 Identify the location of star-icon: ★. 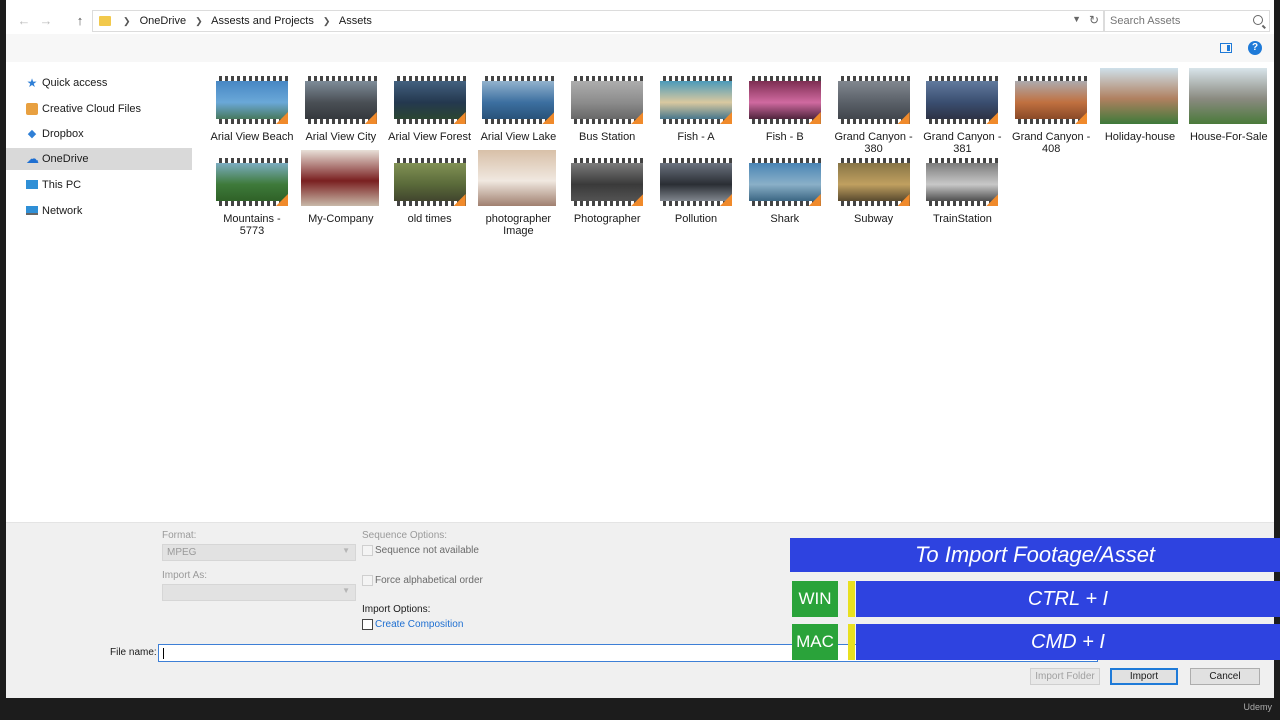
(32, 83).